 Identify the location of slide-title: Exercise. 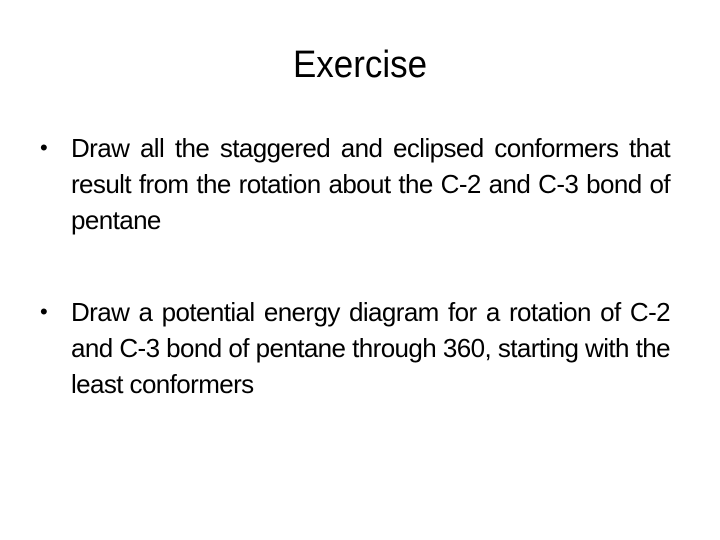
(360, 65).